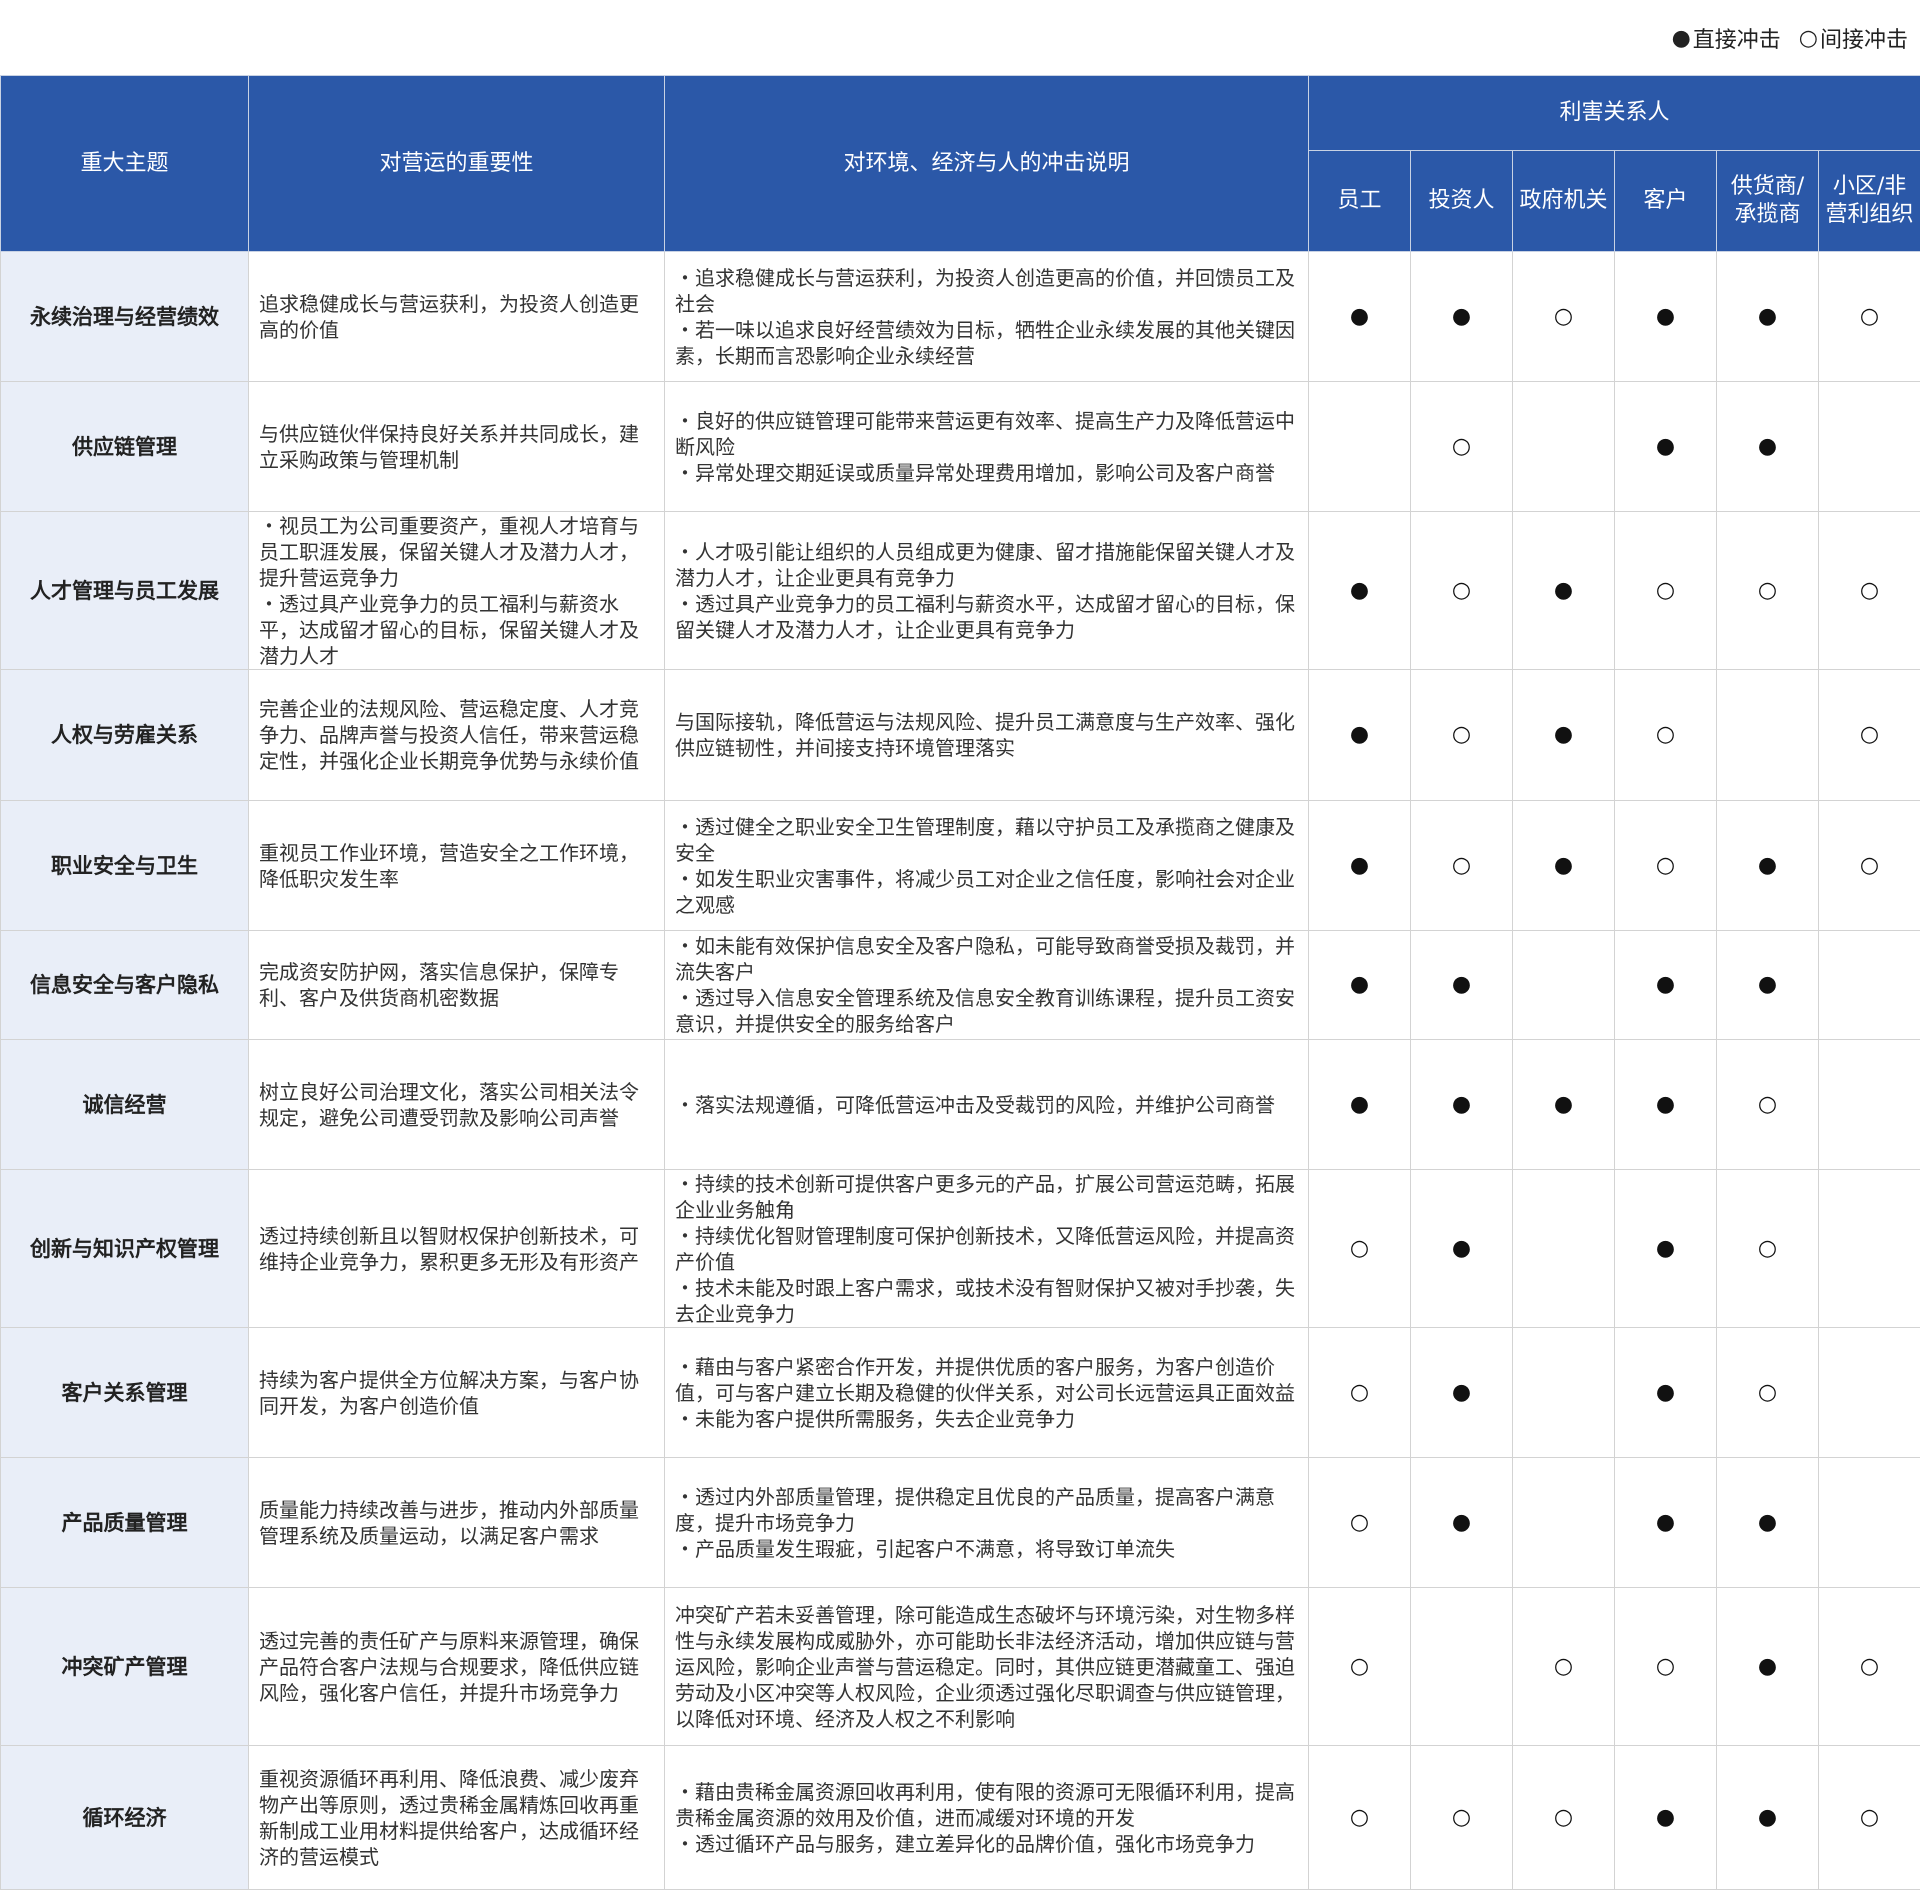 The width and height of the screenshot is (1920, 1903). I want to click on topic-cell: 诚信经营, so click(124, 1104).